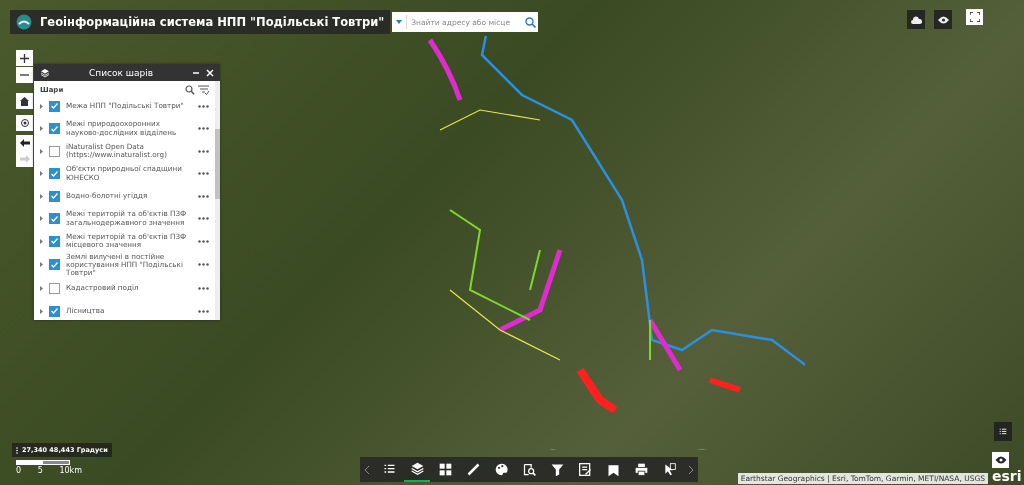 The height and width of the screenshot is (485, 1024). Describe the element at coordinates (1007, 476) in the screenshot. I see `esri-logo: esri` at that location.